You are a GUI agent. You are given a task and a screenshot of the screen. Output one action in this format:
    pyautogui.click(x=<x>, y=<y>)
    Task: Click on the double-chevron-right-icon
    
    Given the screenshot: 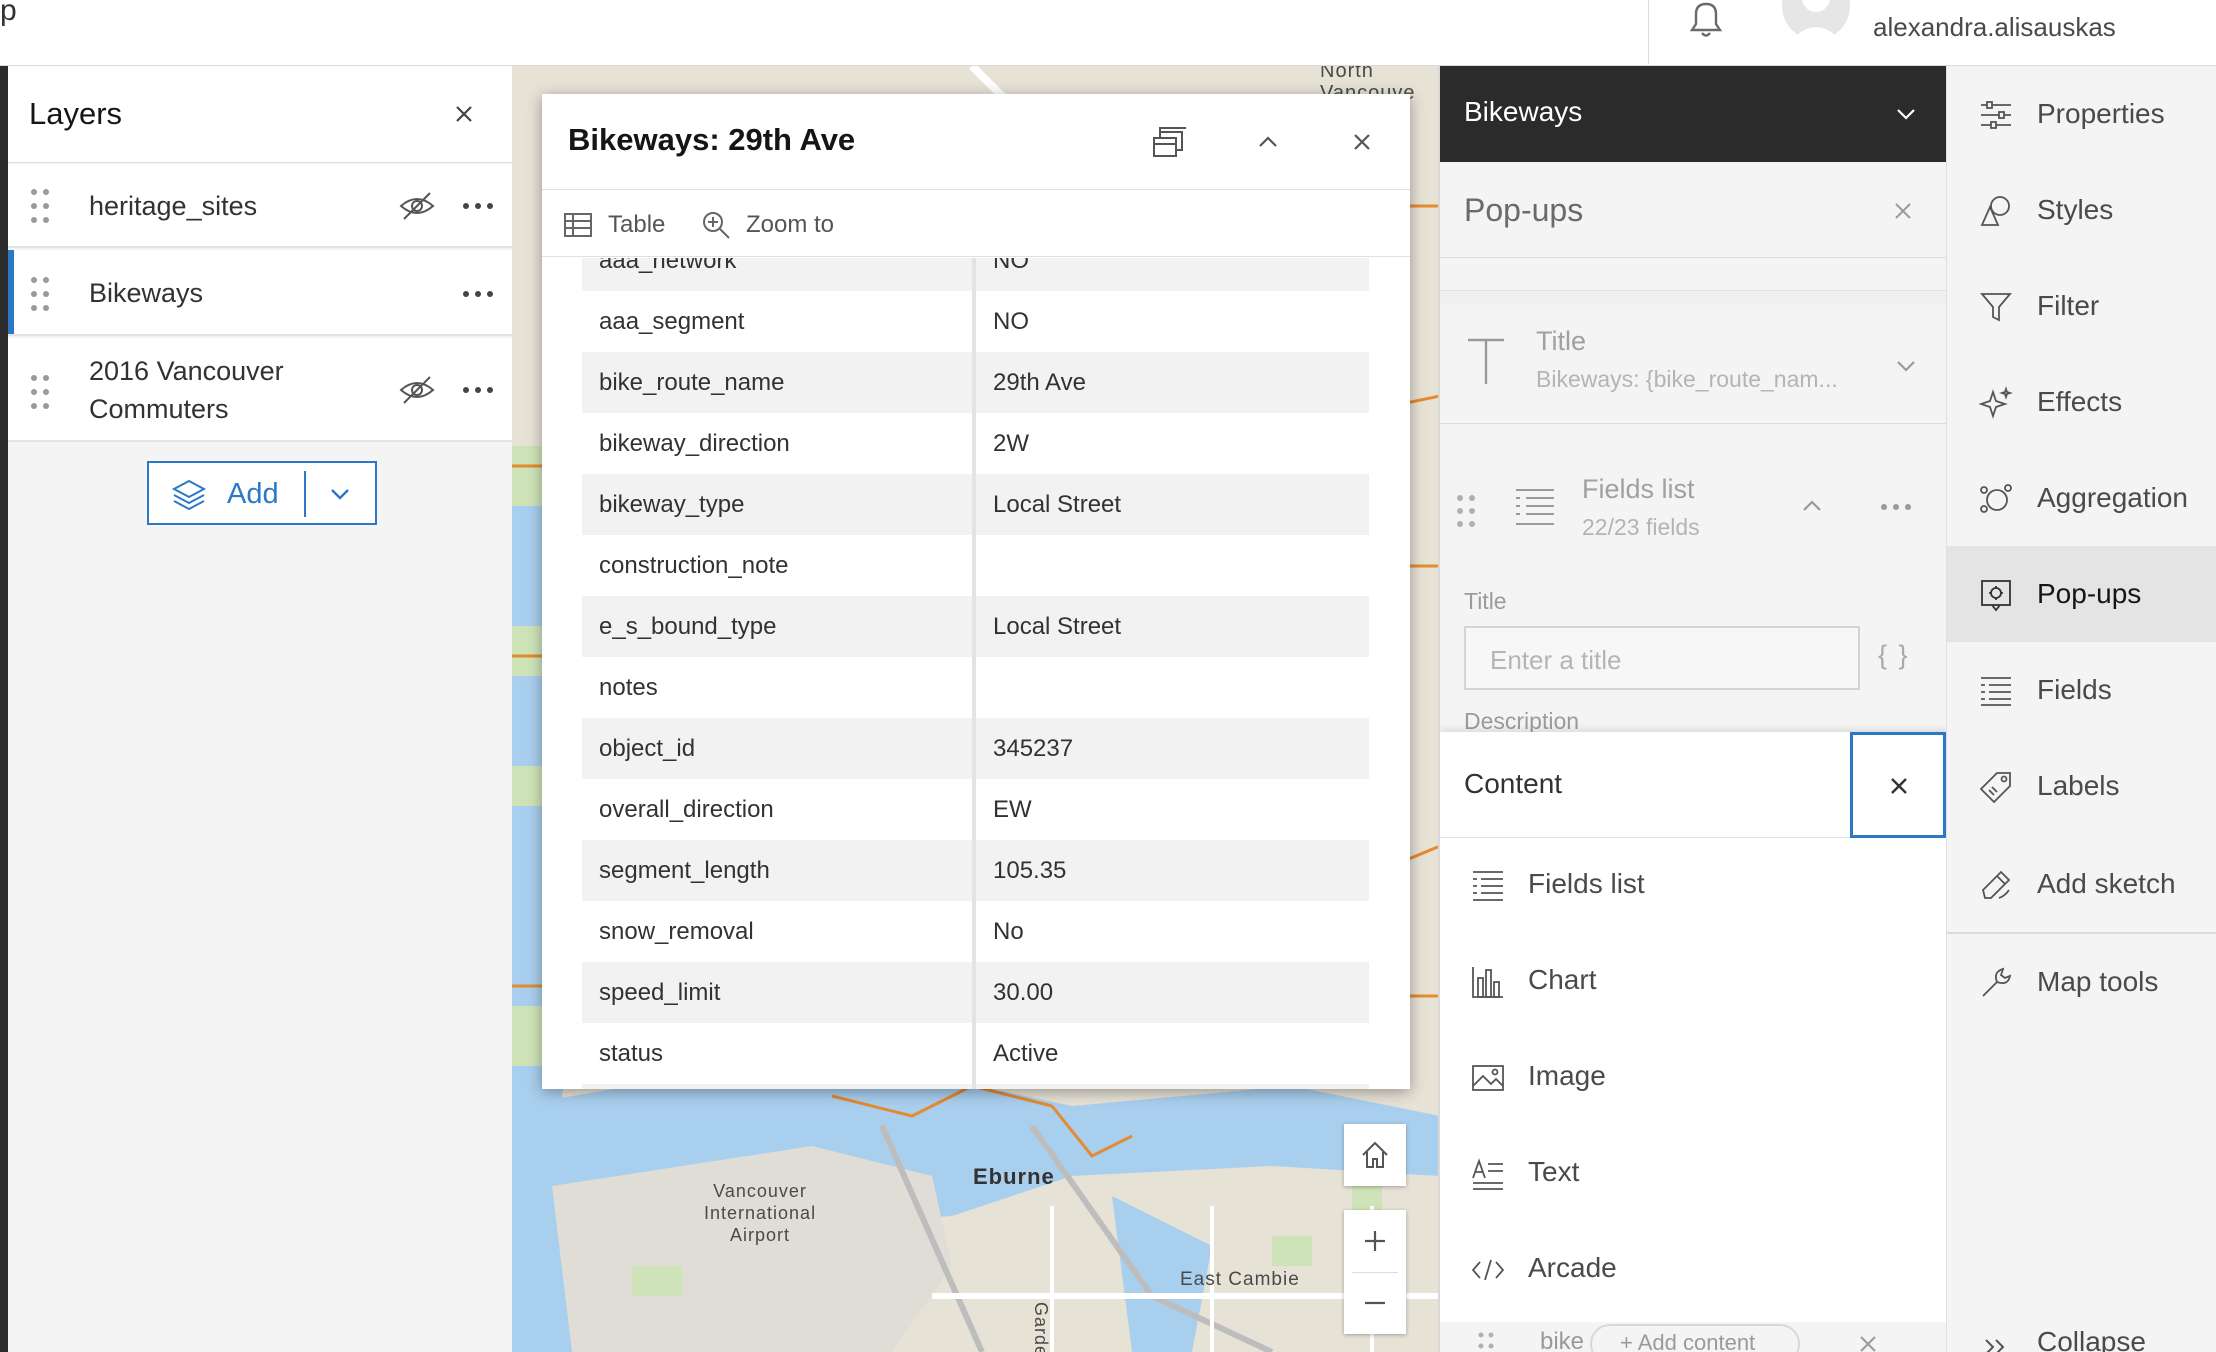 What is the action you would take?
    pyautogui.click(x=1996, y=1342)
    